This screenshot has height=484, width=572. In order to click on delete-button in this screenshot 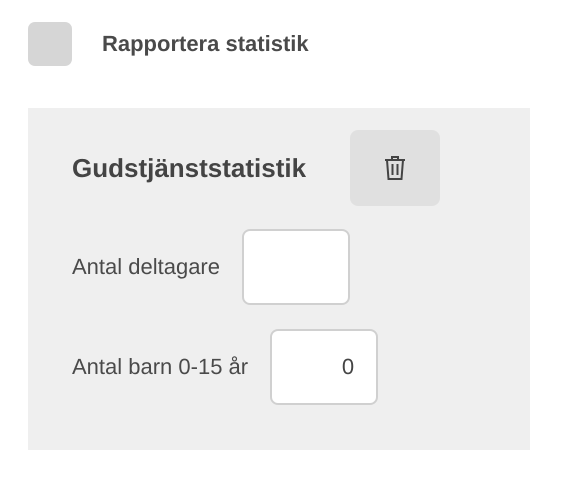, I will do `click(395, 168)`.